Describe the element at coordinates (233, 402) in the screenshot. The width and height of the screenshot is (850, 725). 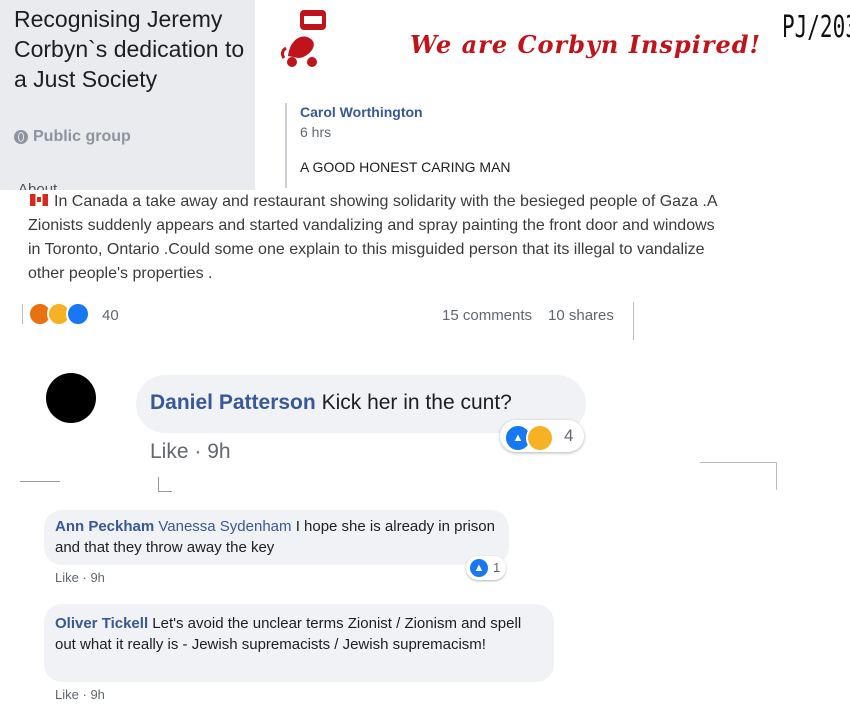
I see `comment-author: Daniel Patterson` at that location.